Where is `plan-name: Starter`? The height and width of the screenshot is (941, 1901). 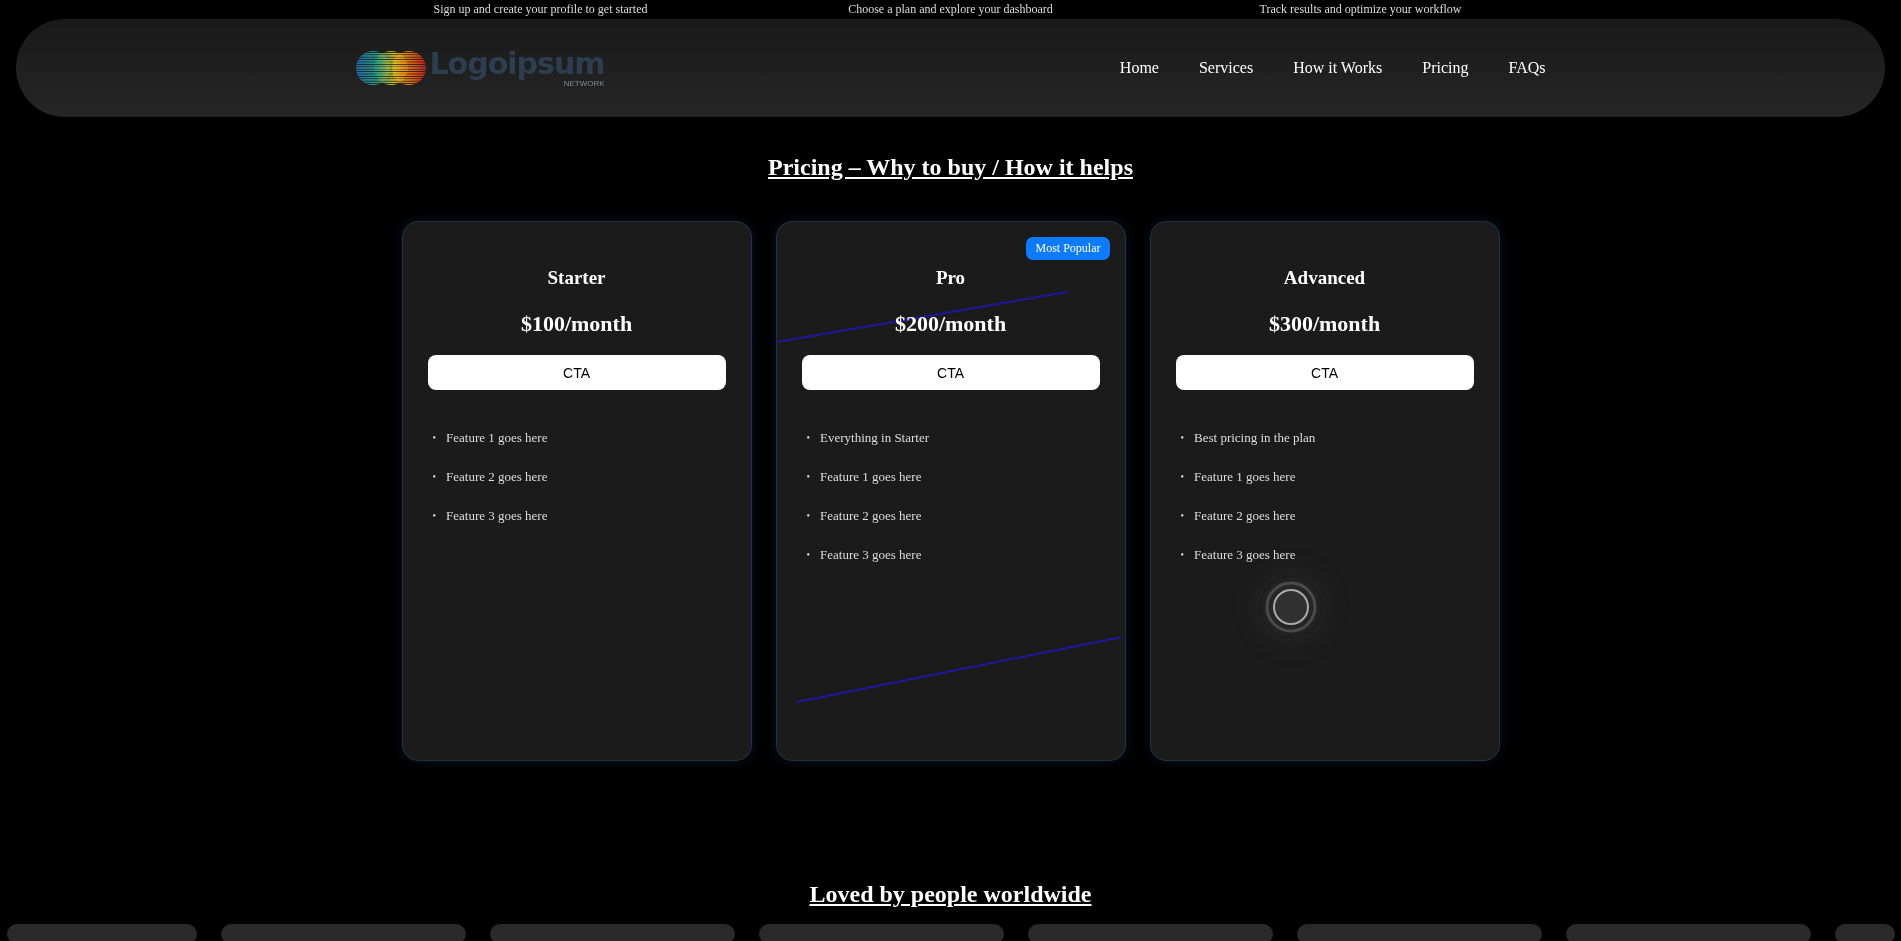
plan-name: Starter is located at coordinates (576, 278).